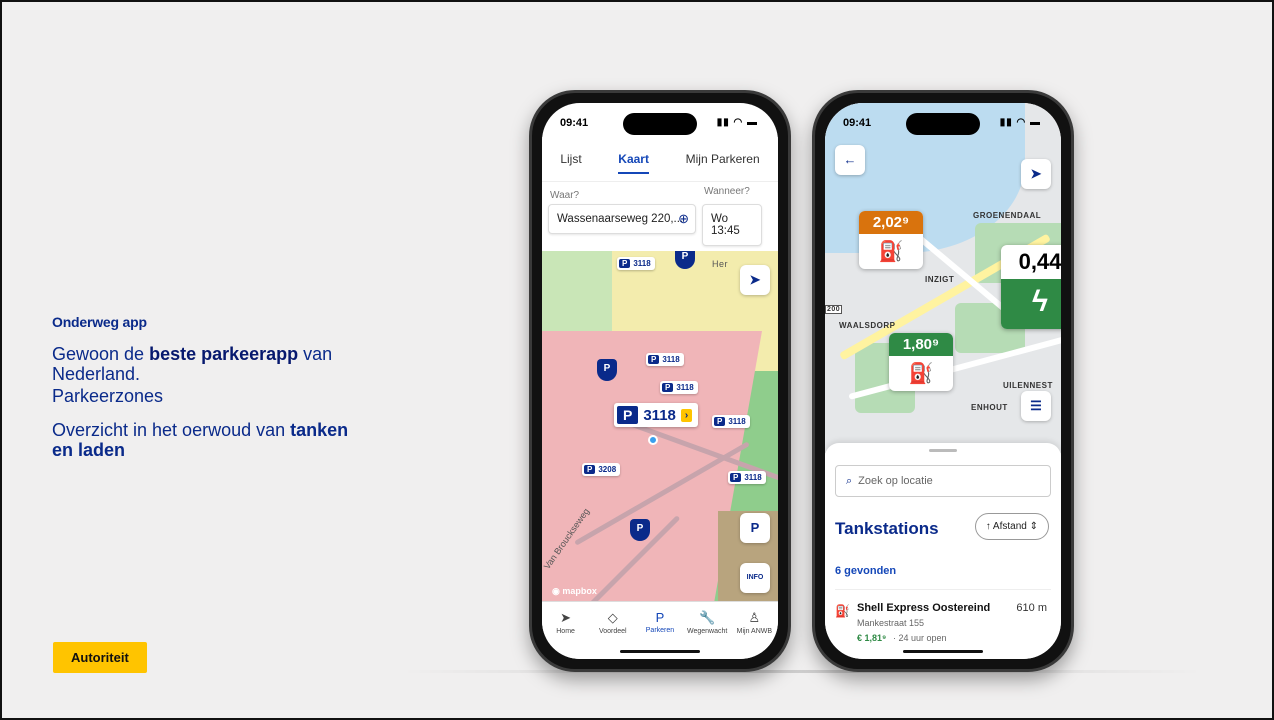 Image resolution: width=1274 pixels, height=720 pixels. I want to click on map-zone-light, so click(582, 291).